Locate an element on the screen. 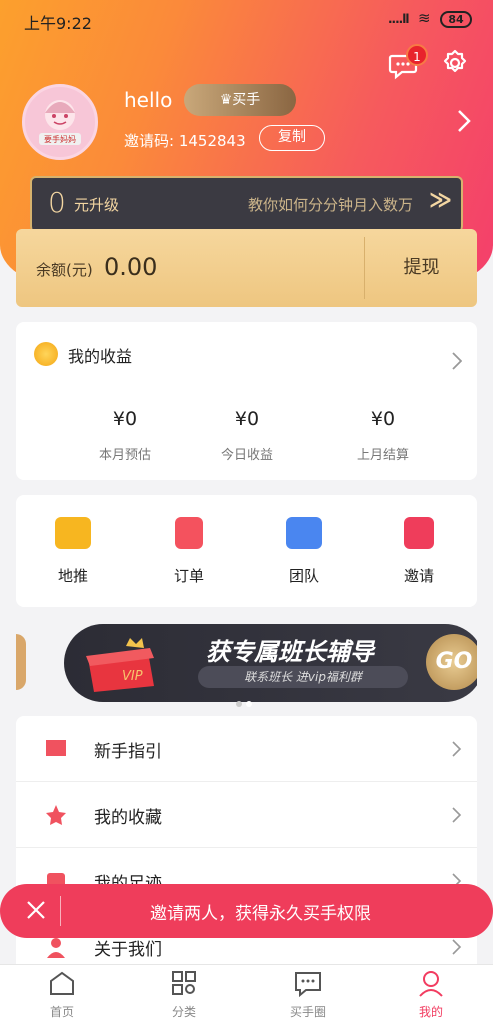  flag-icon is located at coordinates (56, 749).